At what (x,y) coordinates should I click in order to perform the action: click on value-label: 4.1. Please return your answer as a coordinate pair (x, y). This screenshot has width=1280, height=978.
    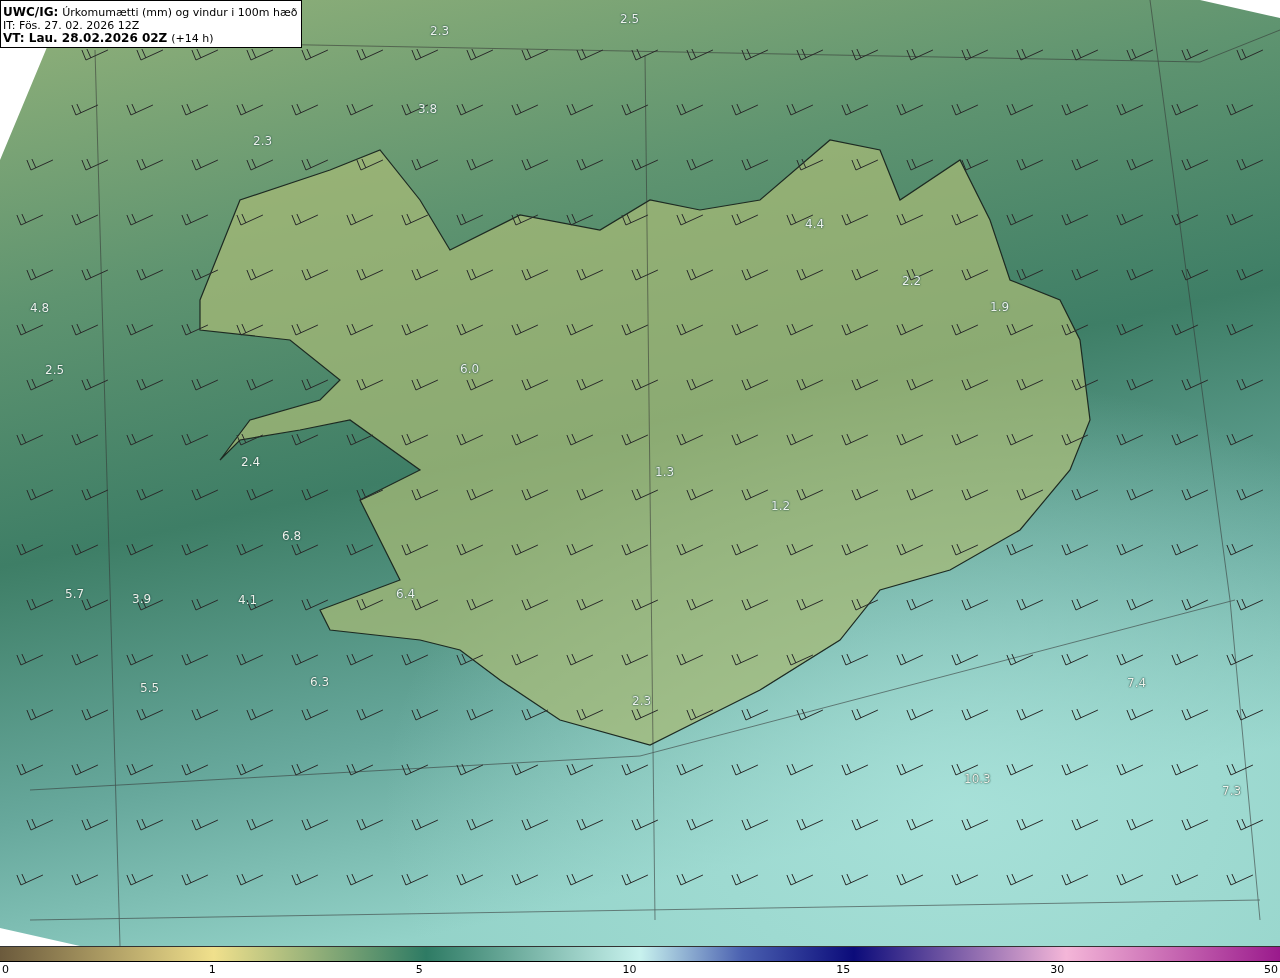
    Looking at the image, I should click on (248, 600).